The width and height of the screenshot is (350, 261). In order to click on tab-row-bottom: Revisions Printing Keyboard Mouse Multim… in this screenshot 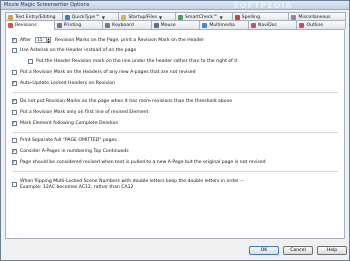, I will do `click(176, 25)`.